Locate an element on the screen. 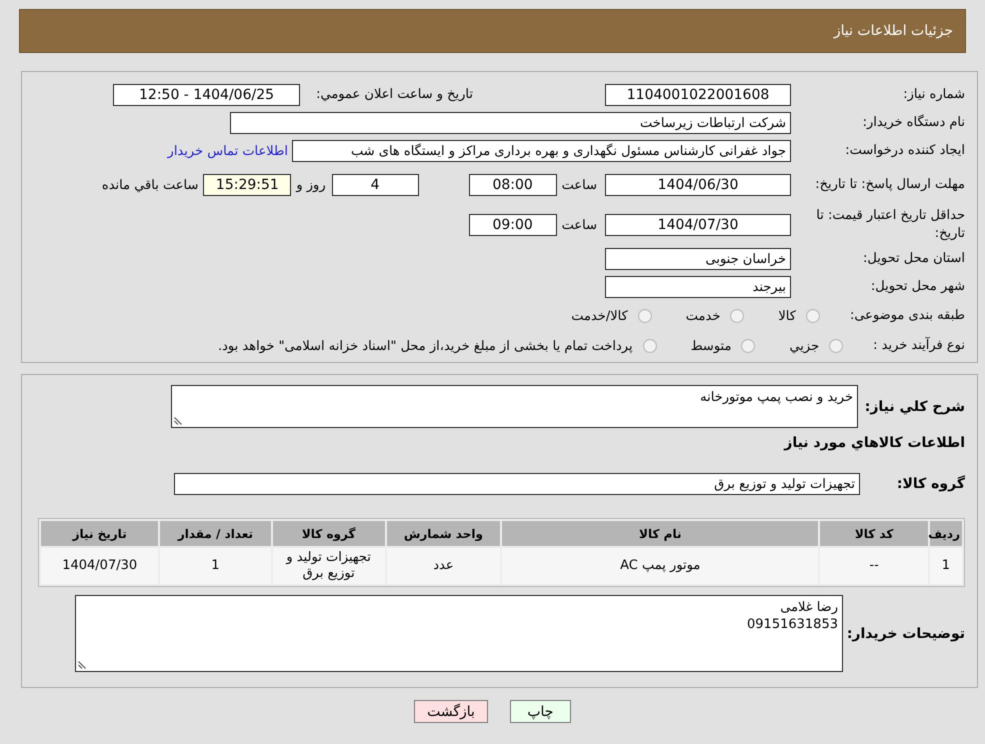 The image size is (985, 744). days-field: 4 is located at coordinates (375, 185).